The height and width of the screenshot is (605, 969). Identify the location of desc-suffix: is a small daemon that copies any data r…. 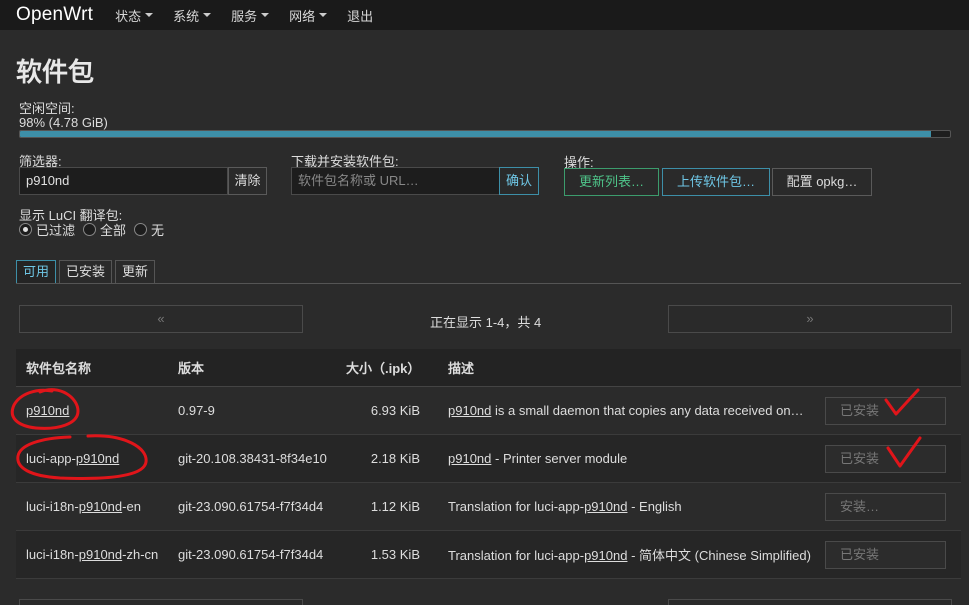
(647, 410).